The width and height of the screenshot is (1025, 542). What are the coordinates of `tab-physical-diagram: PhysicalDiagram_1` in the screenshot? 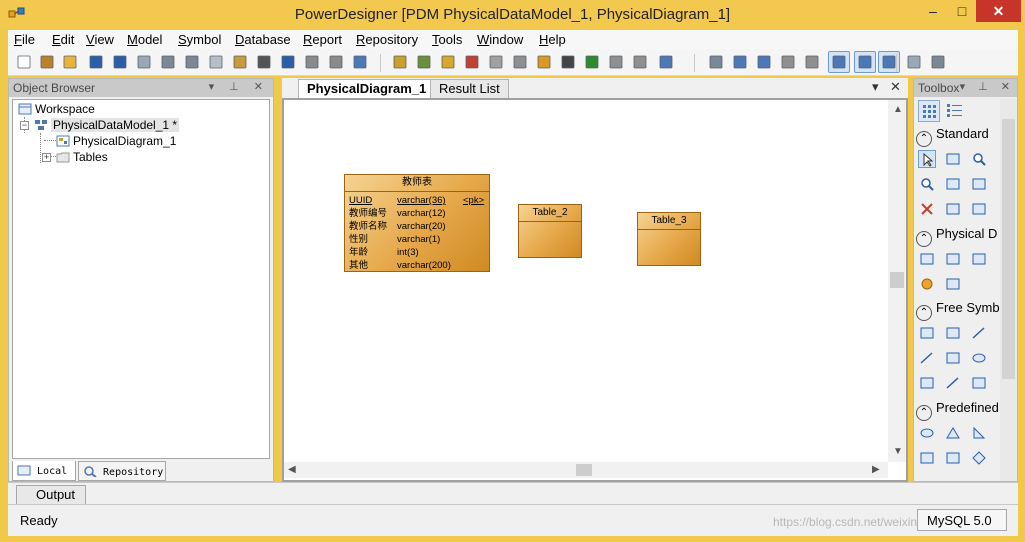 It's located at (367, 88).